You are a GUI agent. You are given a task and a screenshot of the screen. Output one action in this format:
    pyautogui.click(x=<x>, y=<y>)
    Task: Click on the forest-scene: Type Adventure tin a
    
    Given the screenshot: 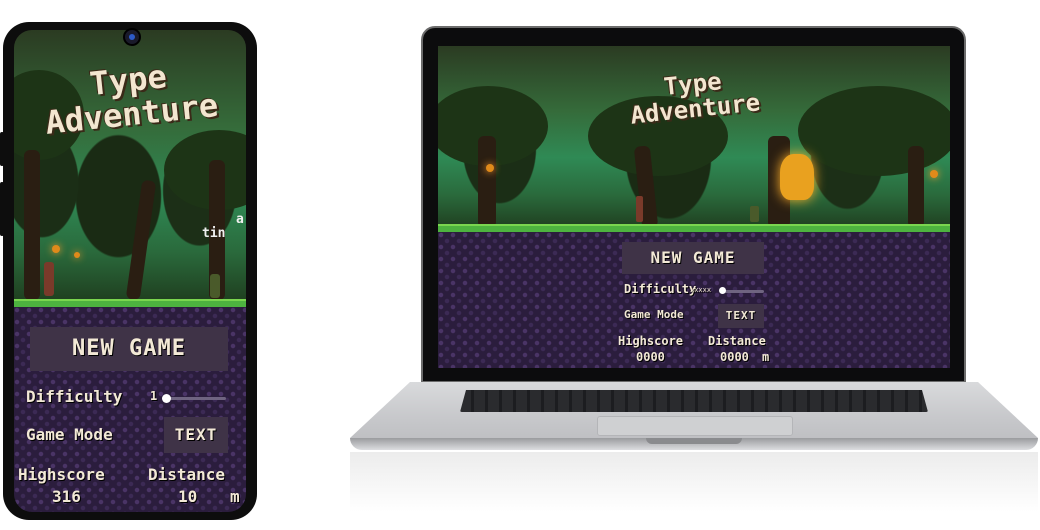 What is the action you would take?
    pyautogui.click(x=130, y=168)
    